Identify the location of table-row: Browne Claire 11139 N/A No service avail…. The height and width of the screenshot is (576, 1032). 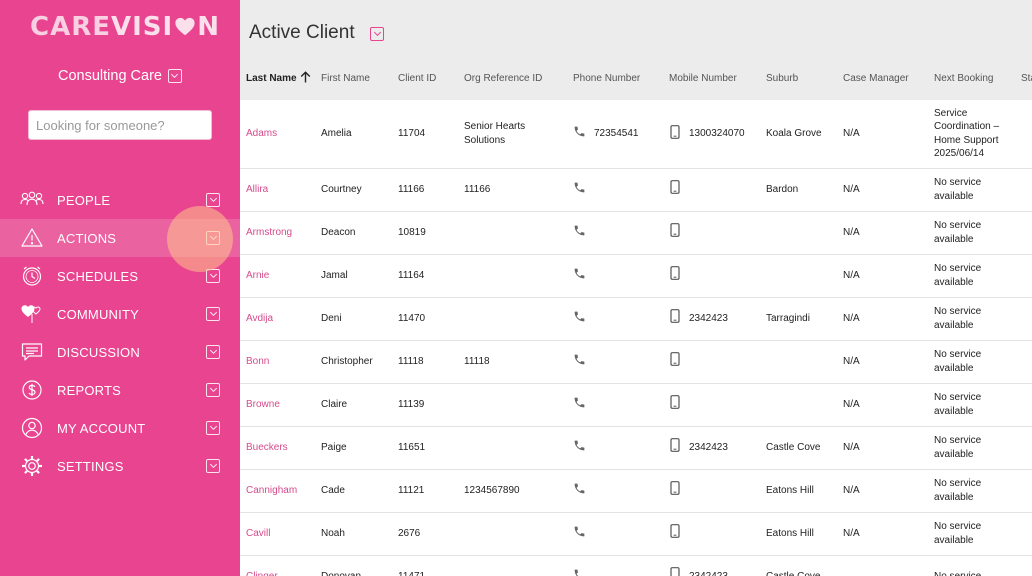
(636, 405).